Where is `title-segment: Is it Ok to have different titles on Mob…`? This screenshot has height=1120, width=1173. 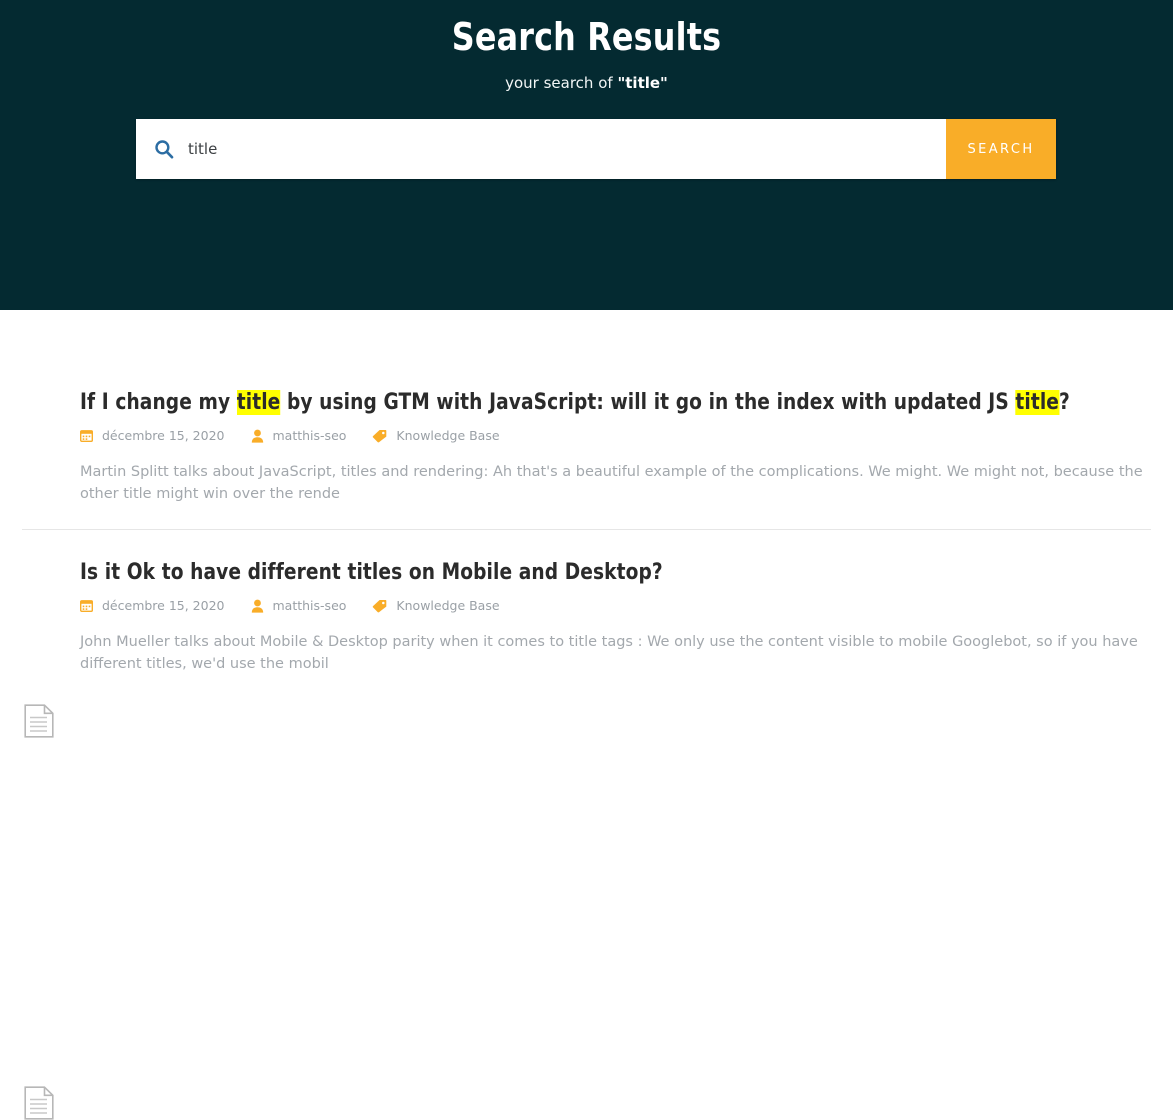
title-segment: Is it Ok to have different titles on Mob… is located at coordinates (371, 572).